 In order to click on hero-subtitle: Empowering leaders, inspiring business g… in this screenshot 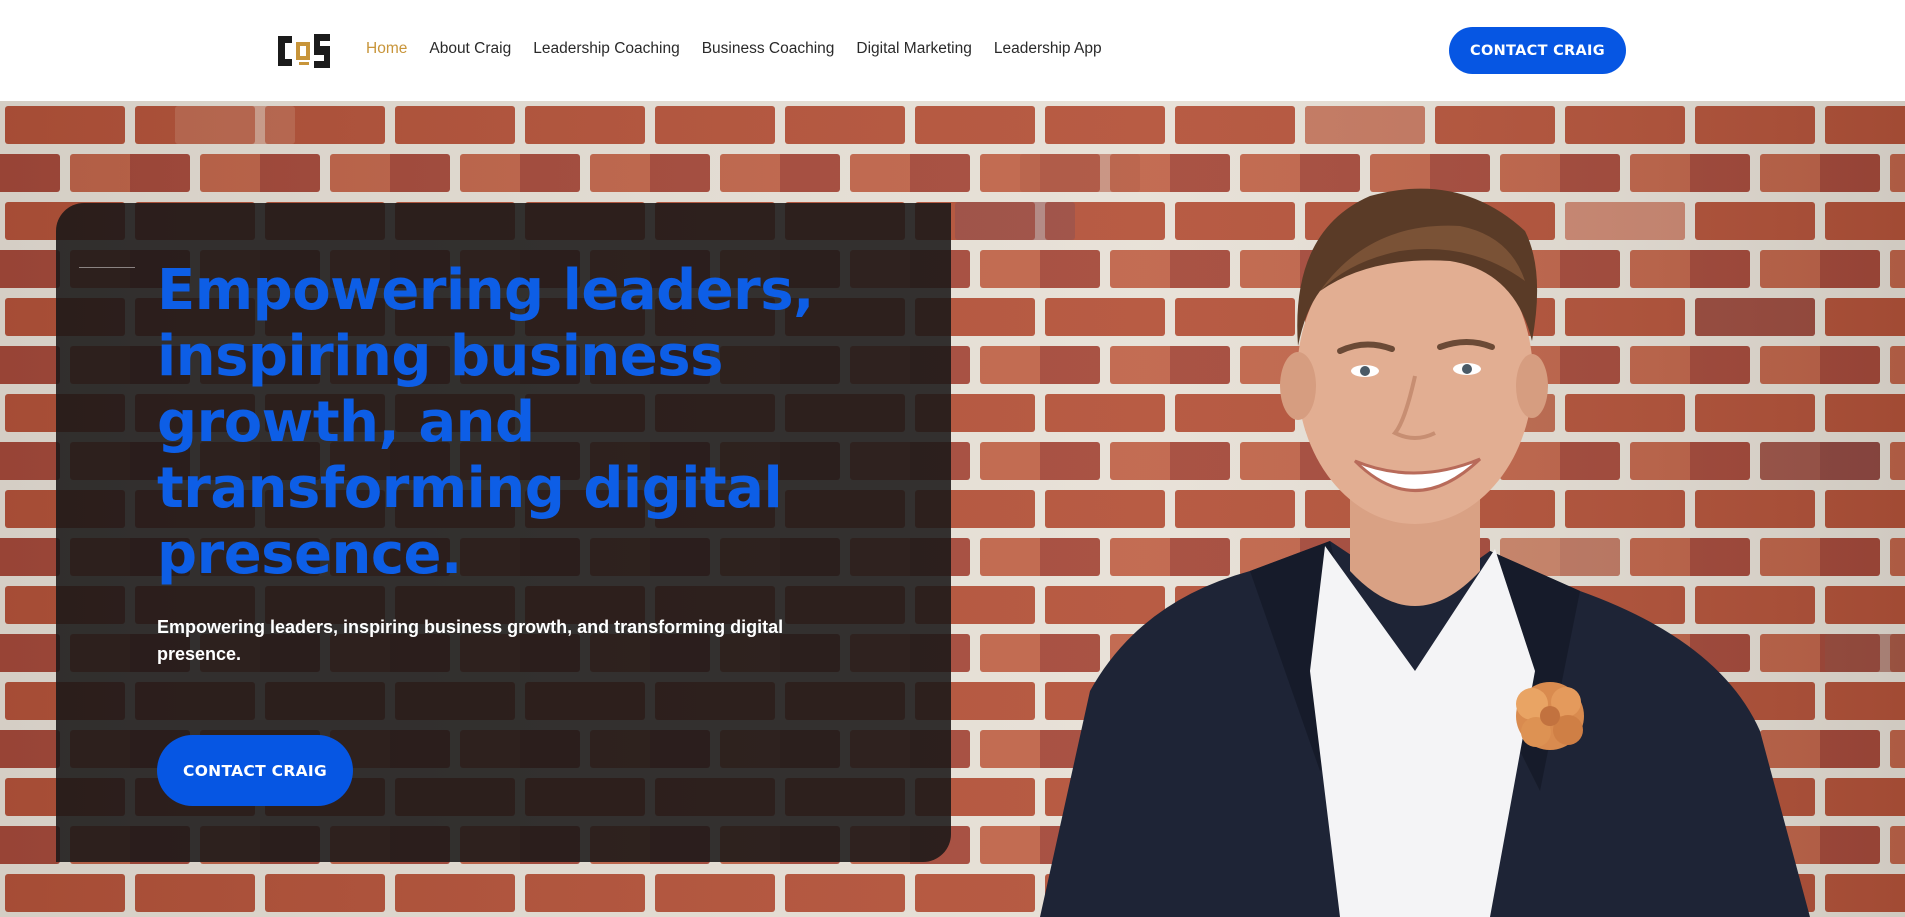, I will do `click(470, 640)`.